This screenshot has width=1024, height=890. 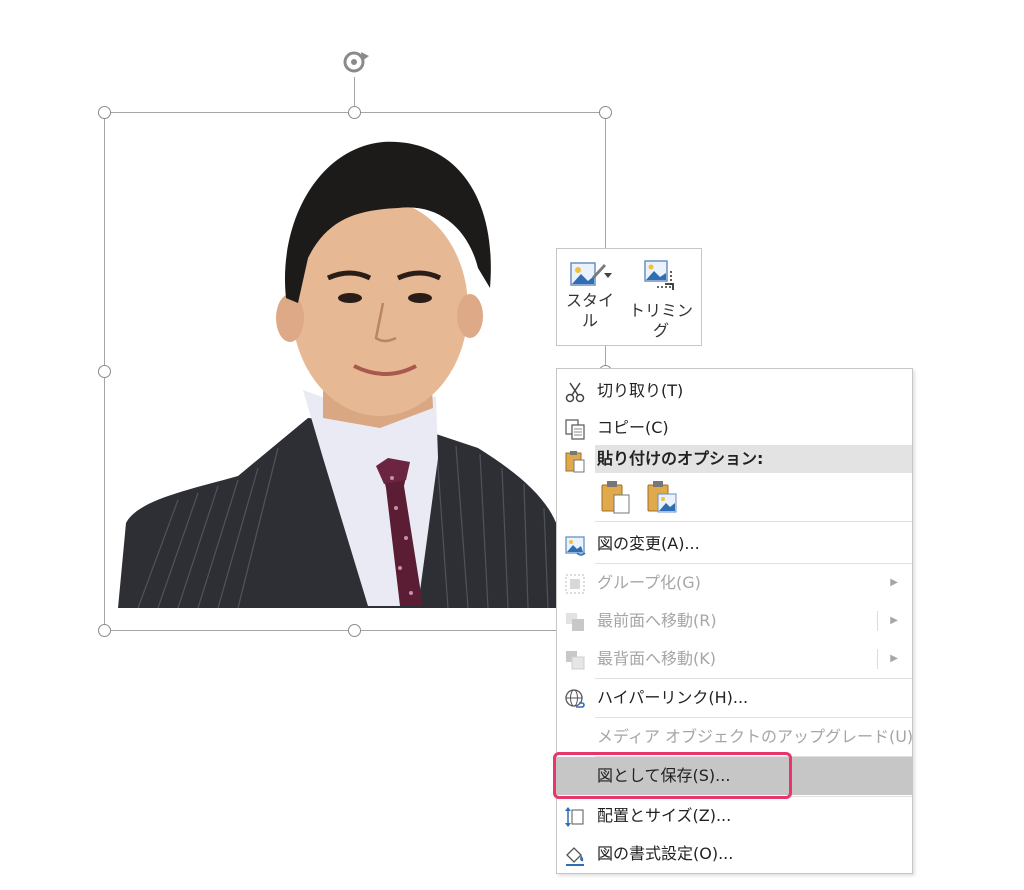 What do you see at coordinates (354, 112) in the screenshot?
I see `resize-handle-top` at bounding box center [354, 112].